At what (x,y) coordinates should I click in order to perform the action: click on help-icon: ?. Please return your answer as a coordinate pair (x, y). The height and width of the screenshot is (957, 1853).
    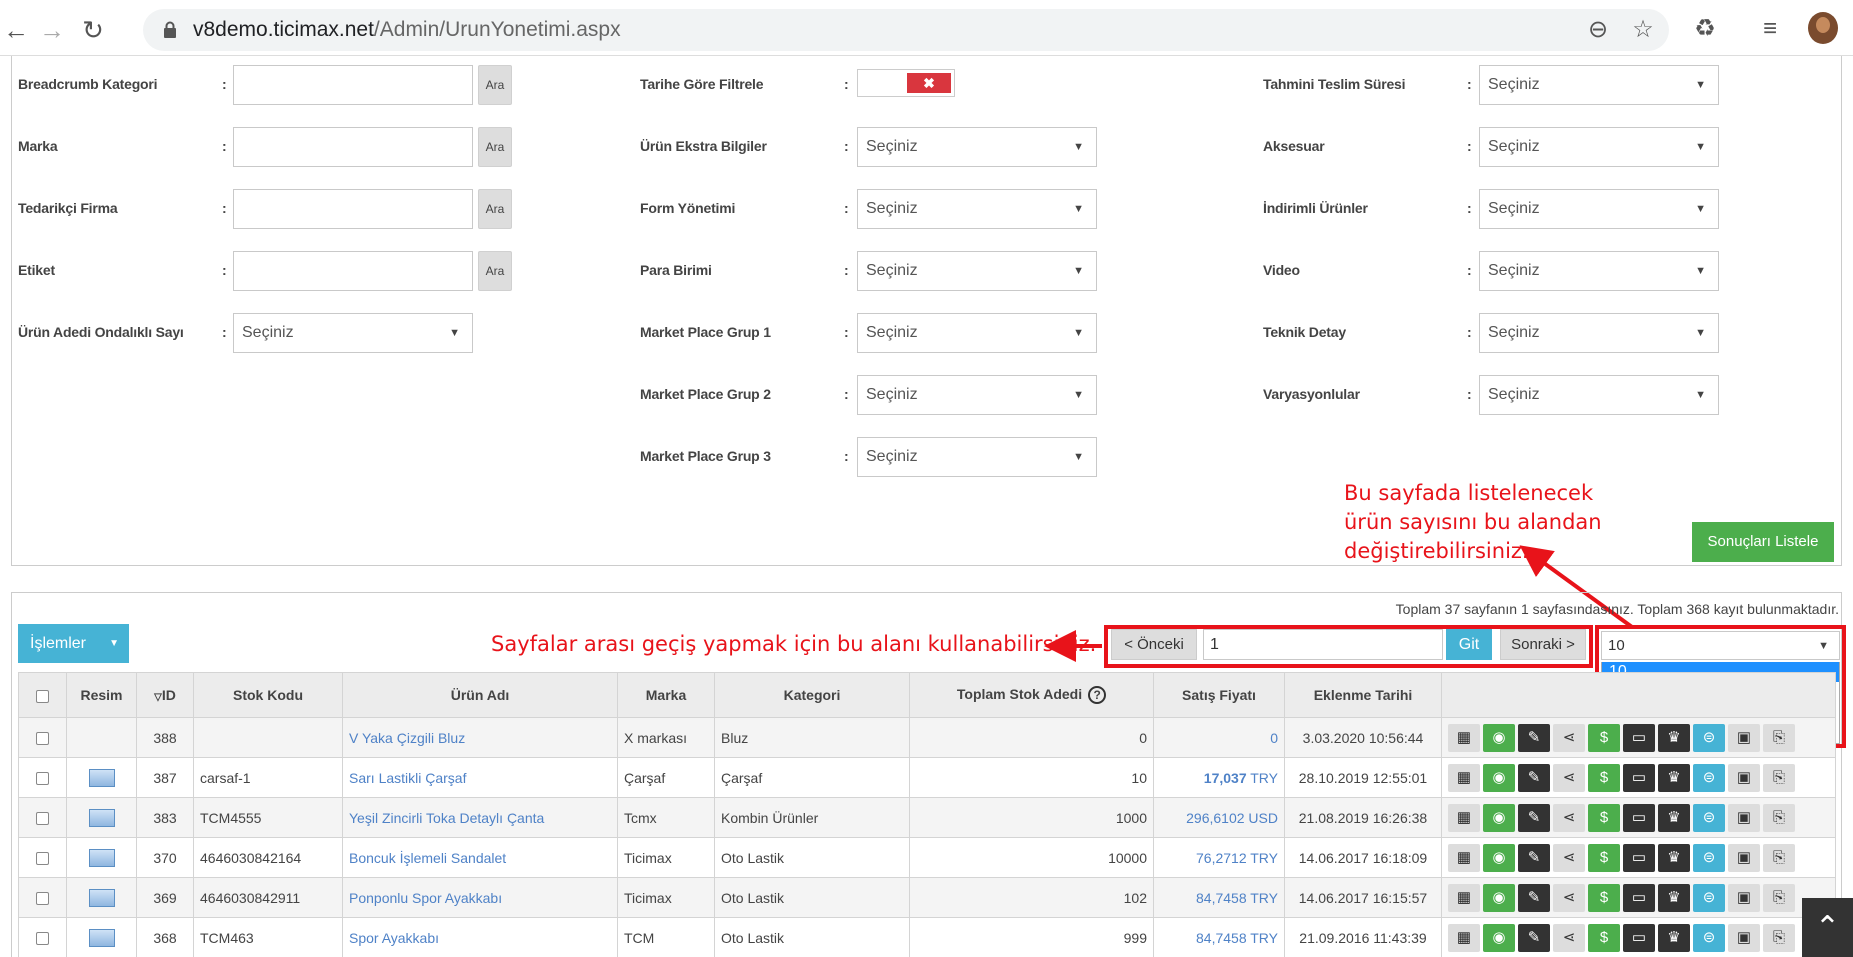
    Looking at the image, I should click on (1097, 695).